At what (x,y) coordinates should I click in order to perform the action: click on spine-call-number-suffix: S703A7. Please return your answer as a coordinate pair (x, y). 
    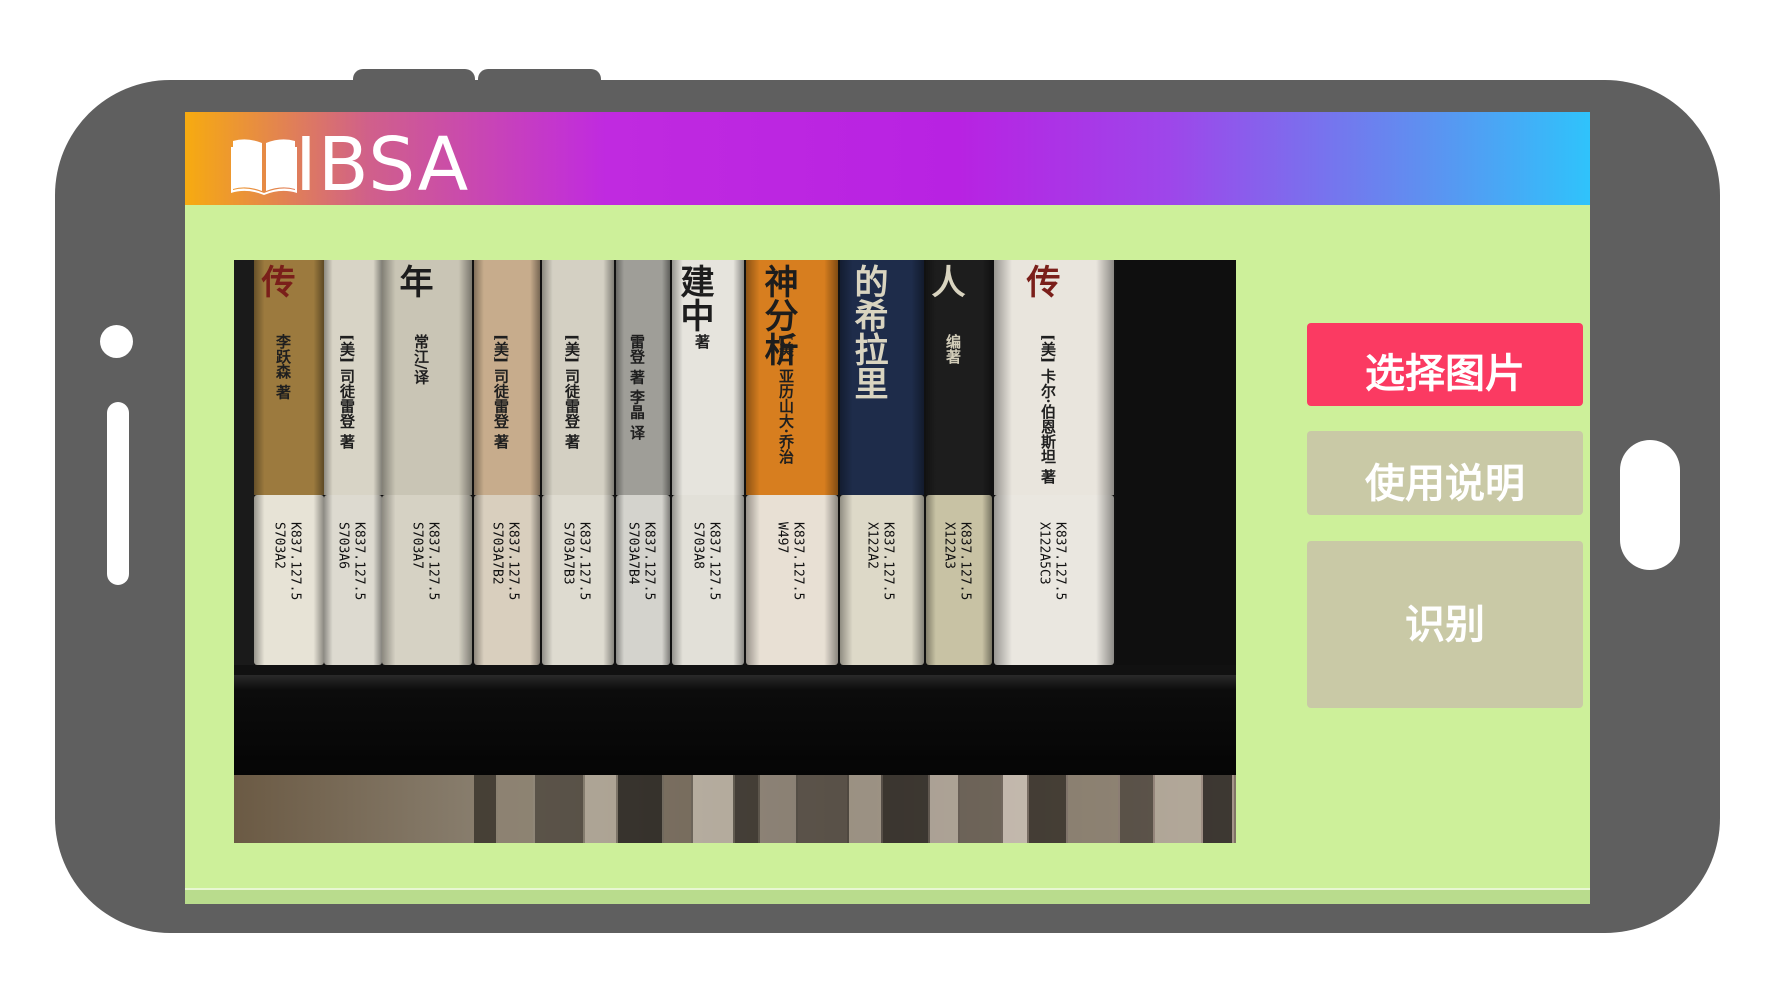
    Looking at the image, I should click on (417, 545).